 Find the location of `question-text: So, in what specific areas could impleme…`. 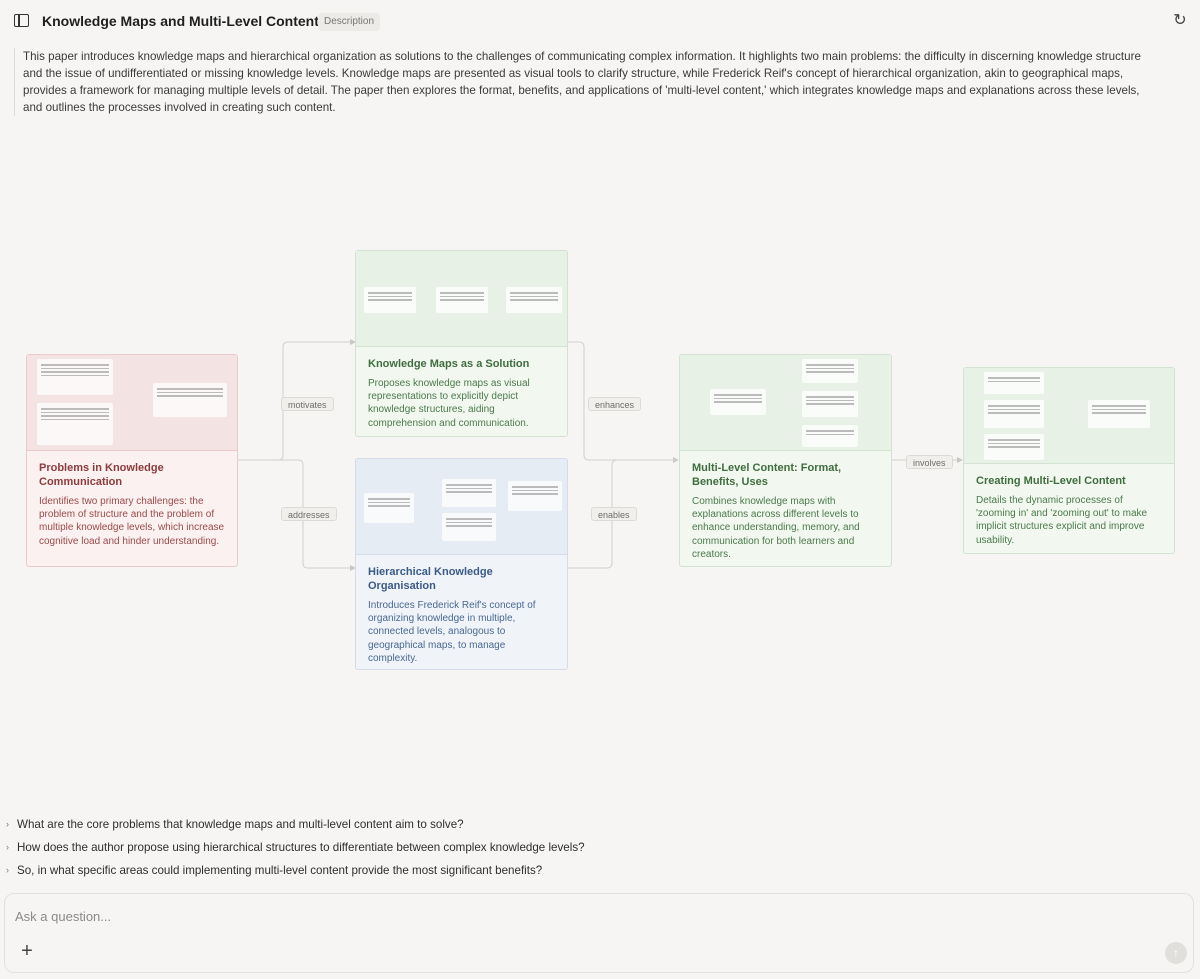

question-text: So, in what specific areas could impleme… is located at coordinates (280, 870).